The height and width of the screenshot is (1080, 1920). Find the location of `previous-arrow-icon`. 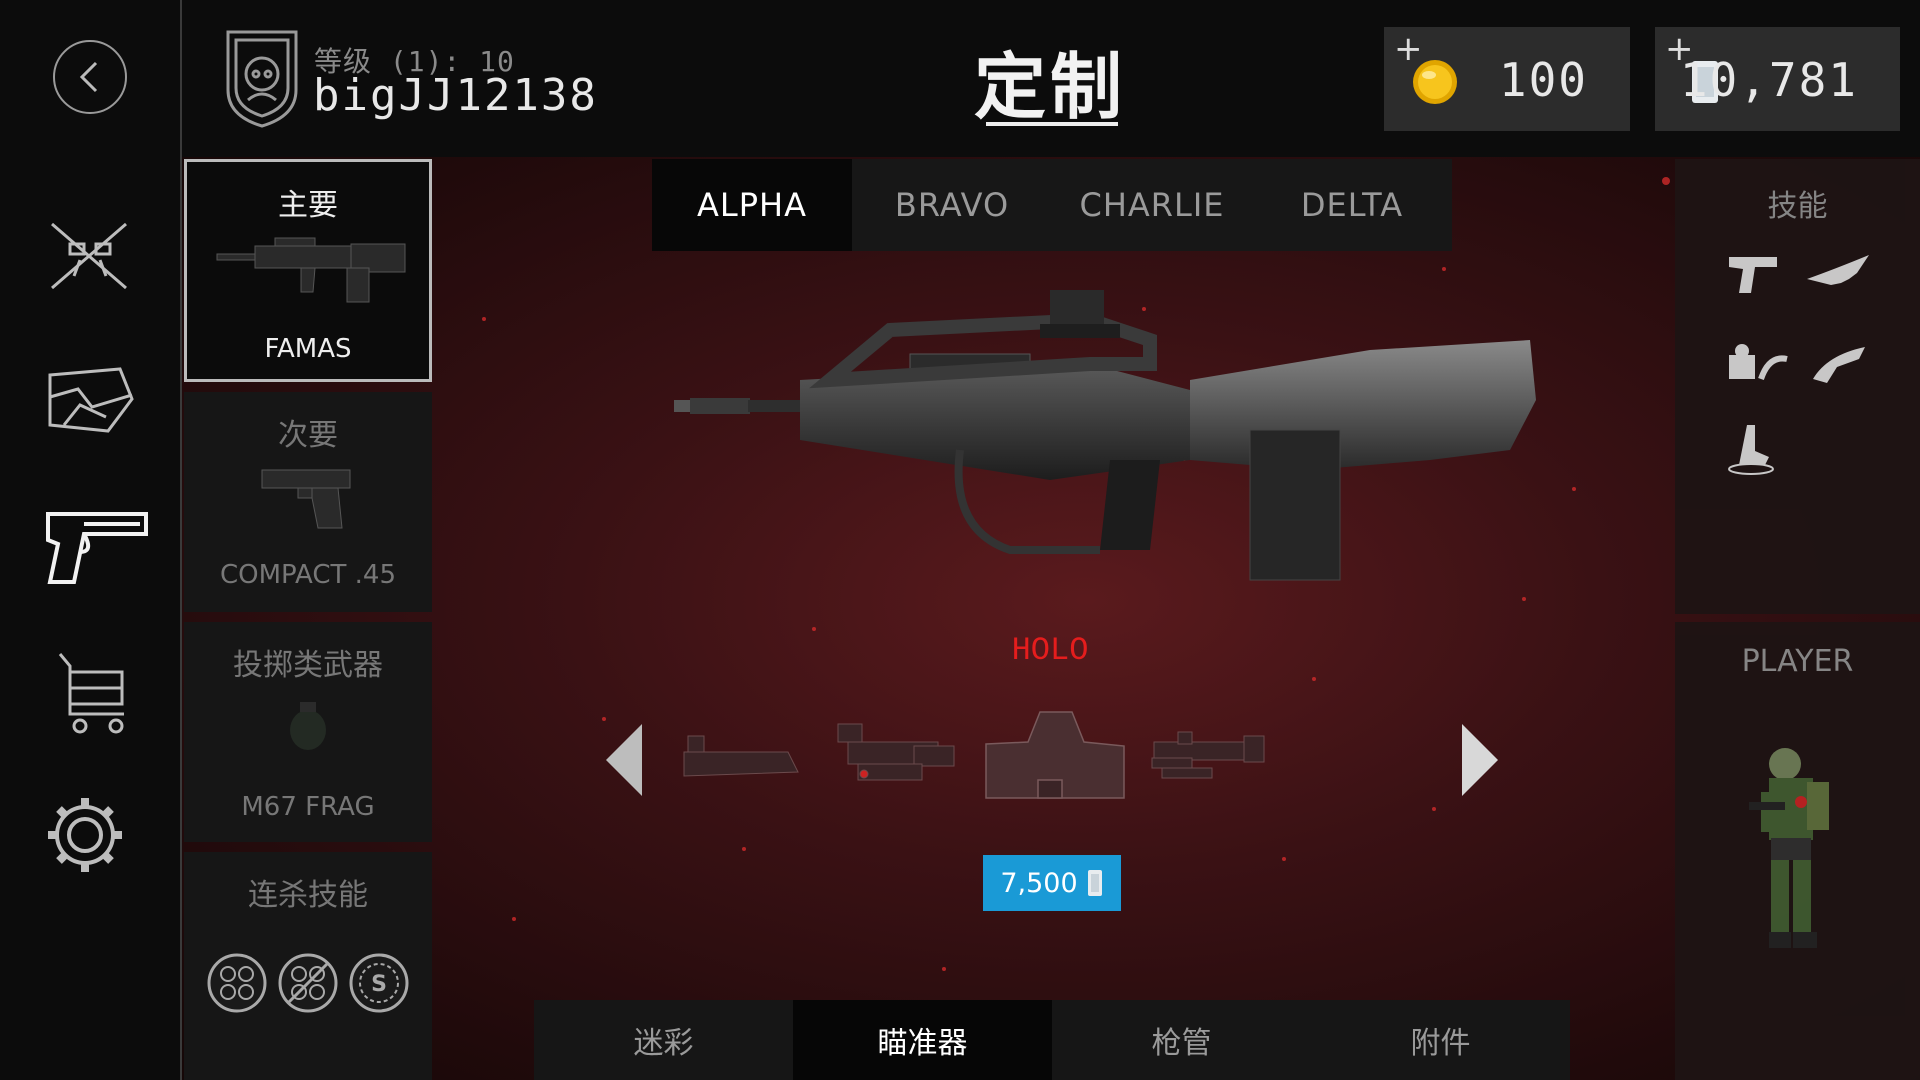

previous-arrow-icon is located at coordinates (624, 760).